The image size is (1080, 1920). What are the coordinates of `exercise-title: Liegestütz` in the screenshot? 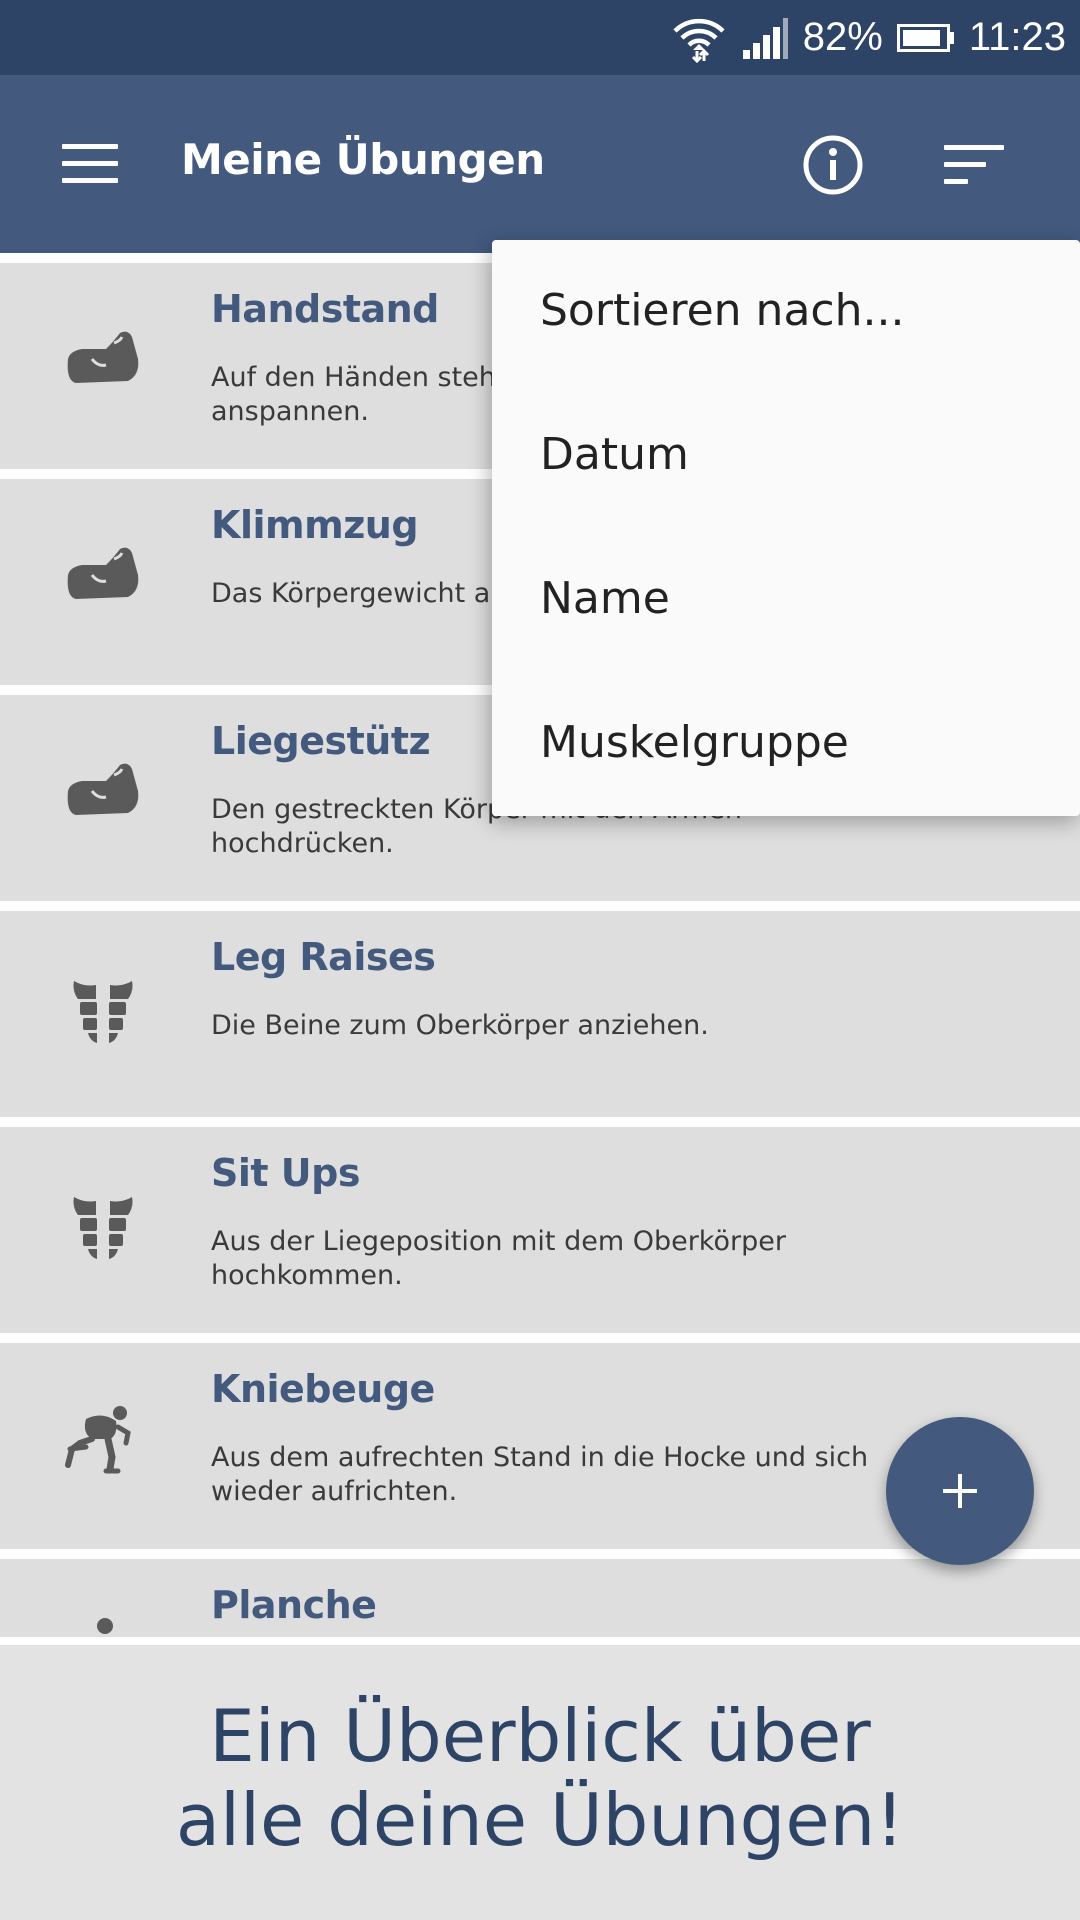 It's located at (321, 741).